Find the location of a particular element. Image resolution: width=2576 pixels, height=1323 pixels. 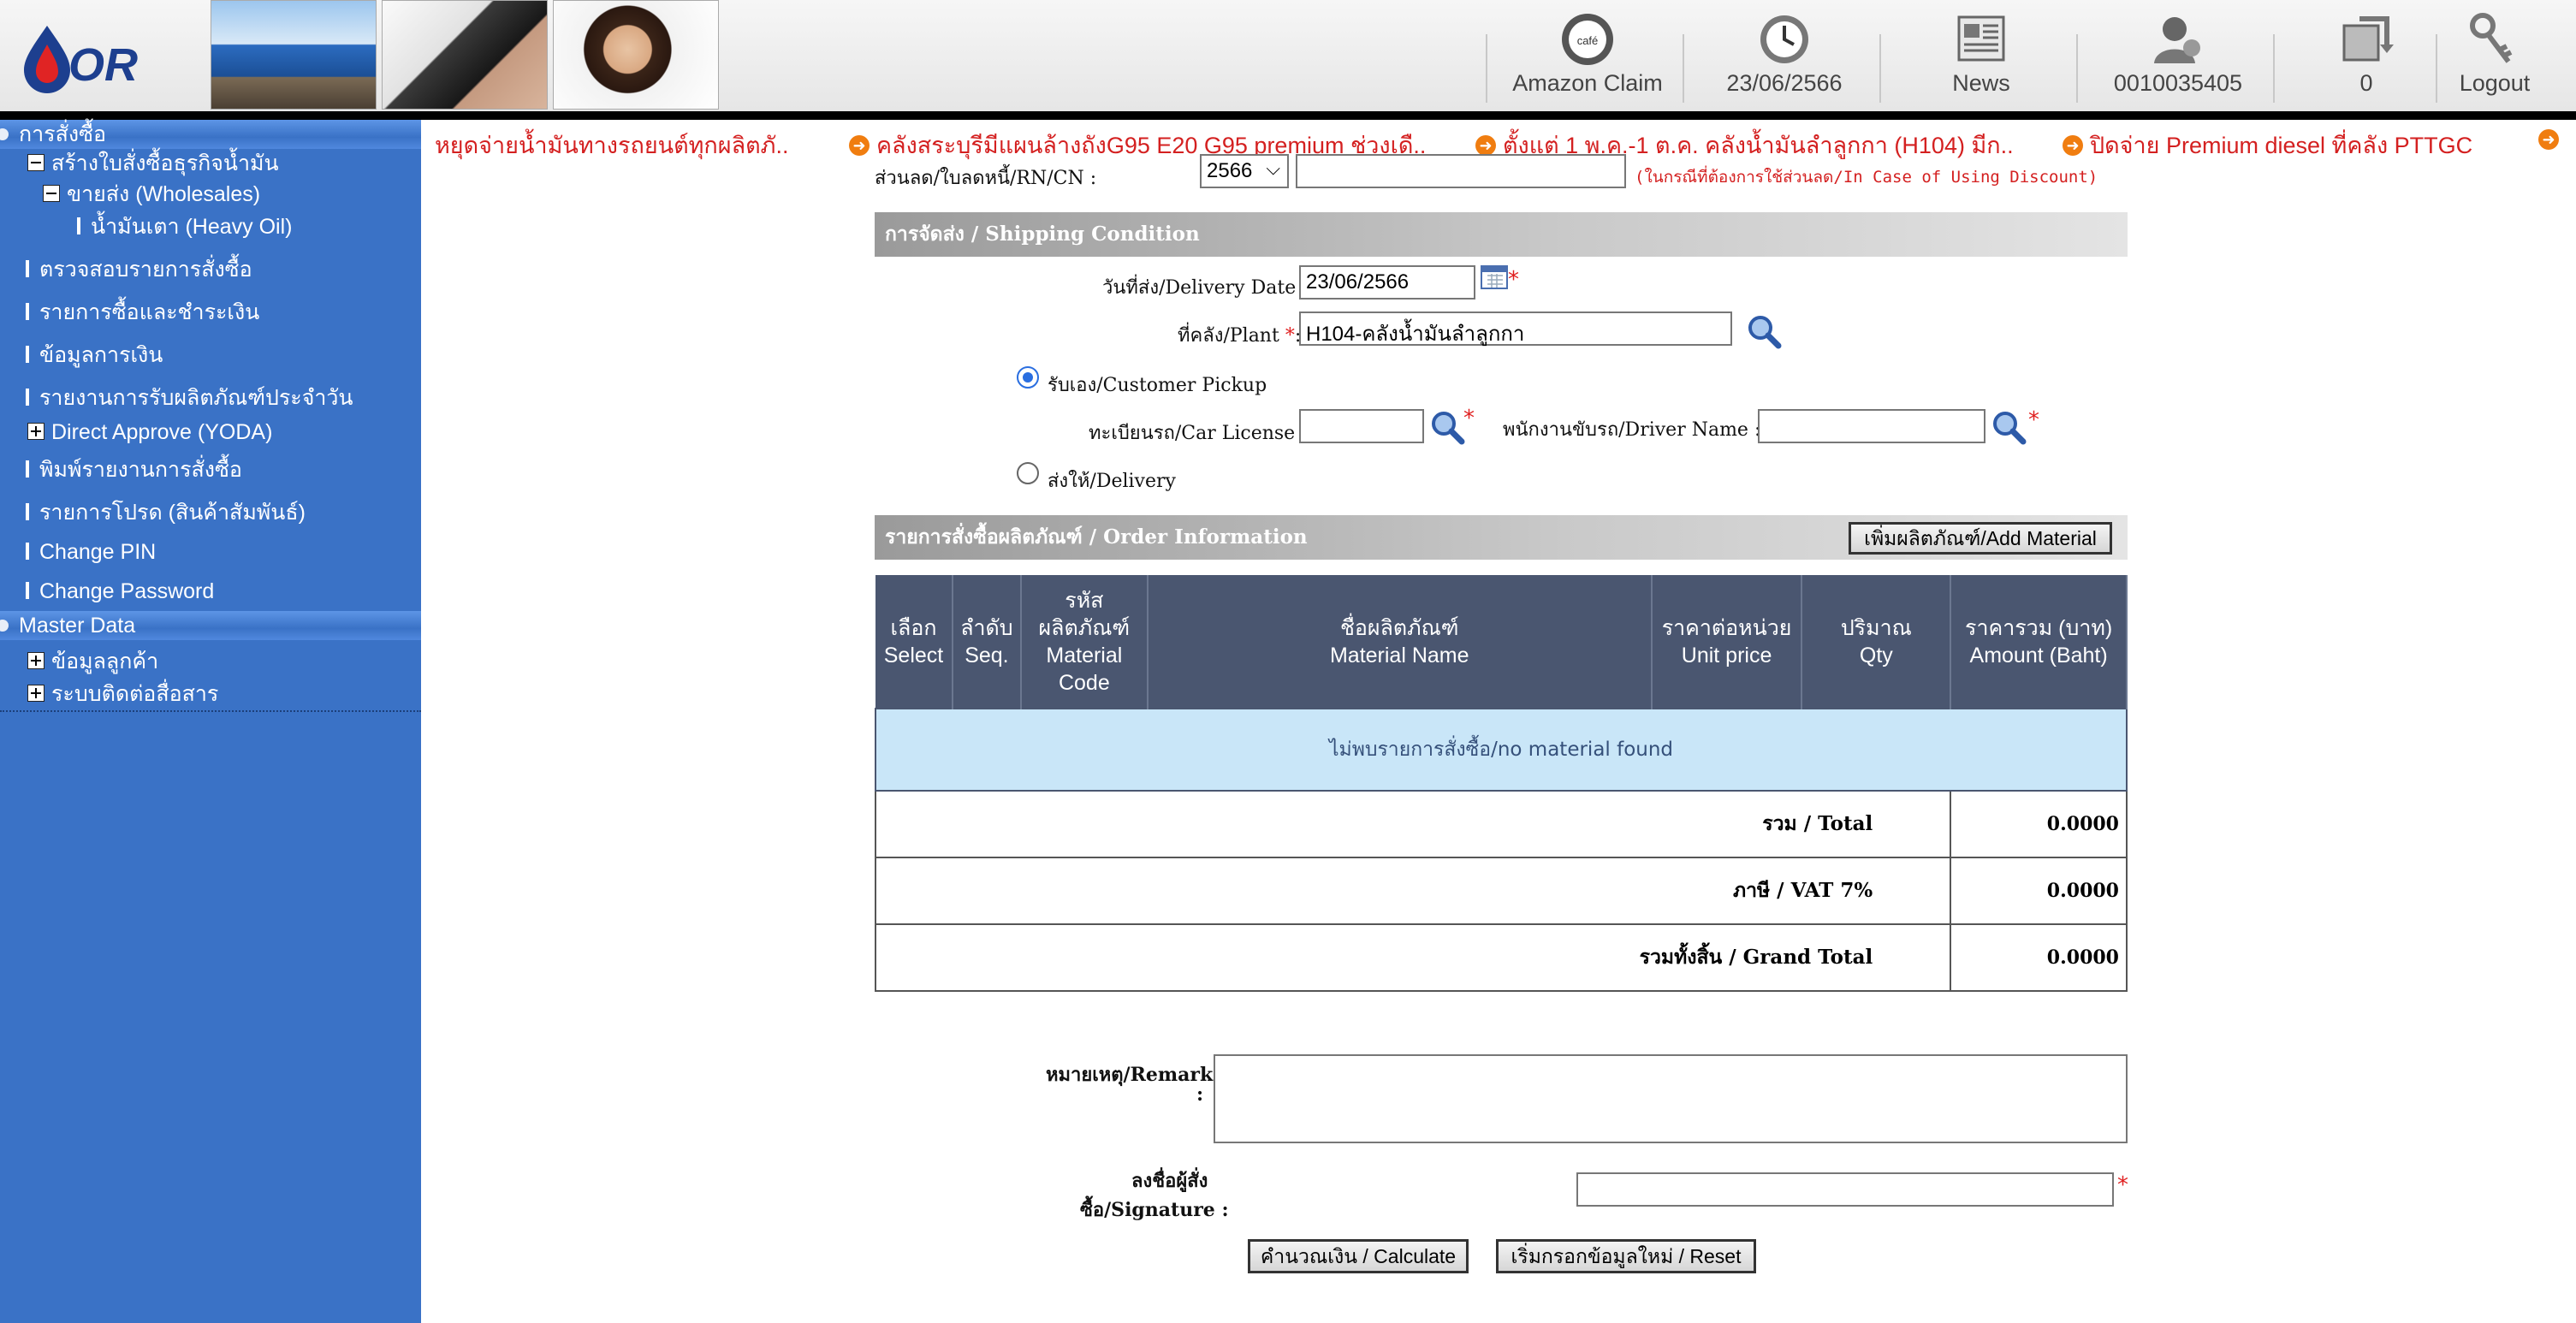

shipping-section-header: การจัดส่ง / Shipping Condition is located at coordinates (1501, 234).